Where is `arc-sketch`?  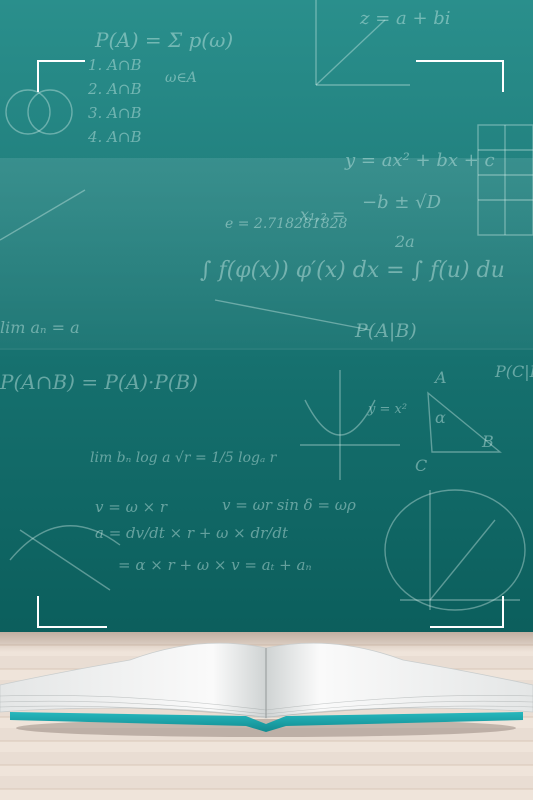 arc-sketch is located at coordinates (65, 543).